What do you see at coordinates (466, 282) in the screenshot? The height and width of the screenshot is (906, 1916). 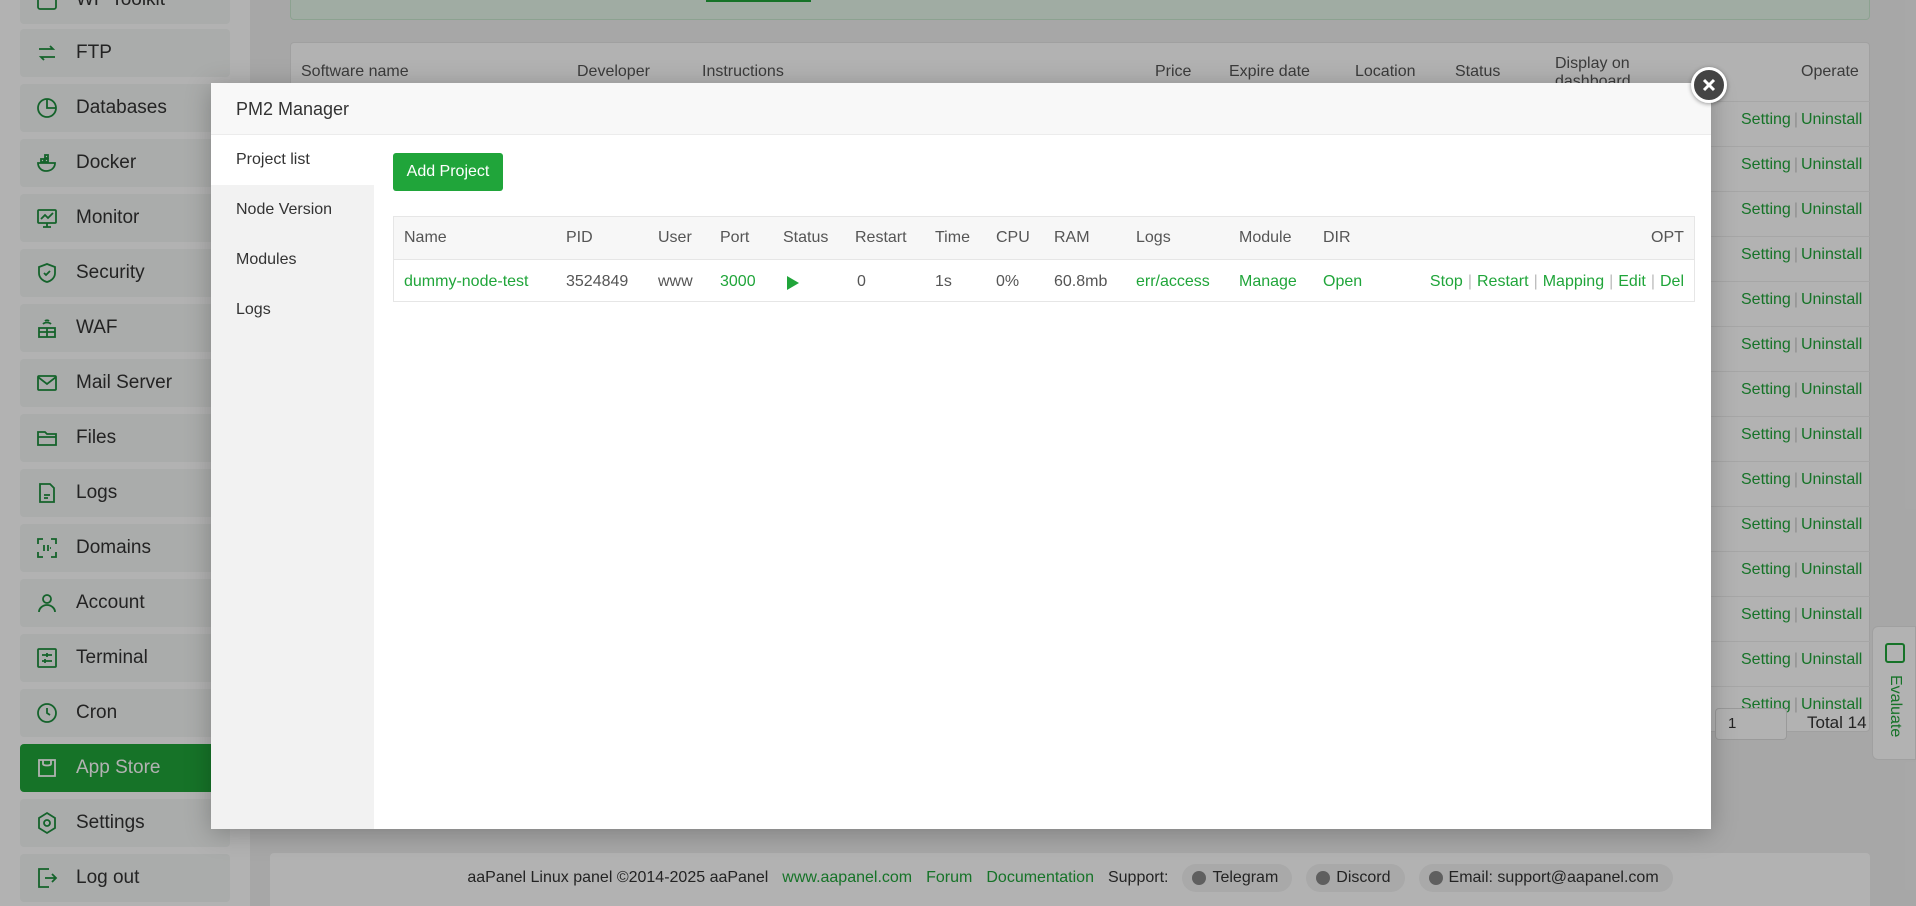 I see `project-name-link: dummy-node-test` at bounding box center [466, 282].